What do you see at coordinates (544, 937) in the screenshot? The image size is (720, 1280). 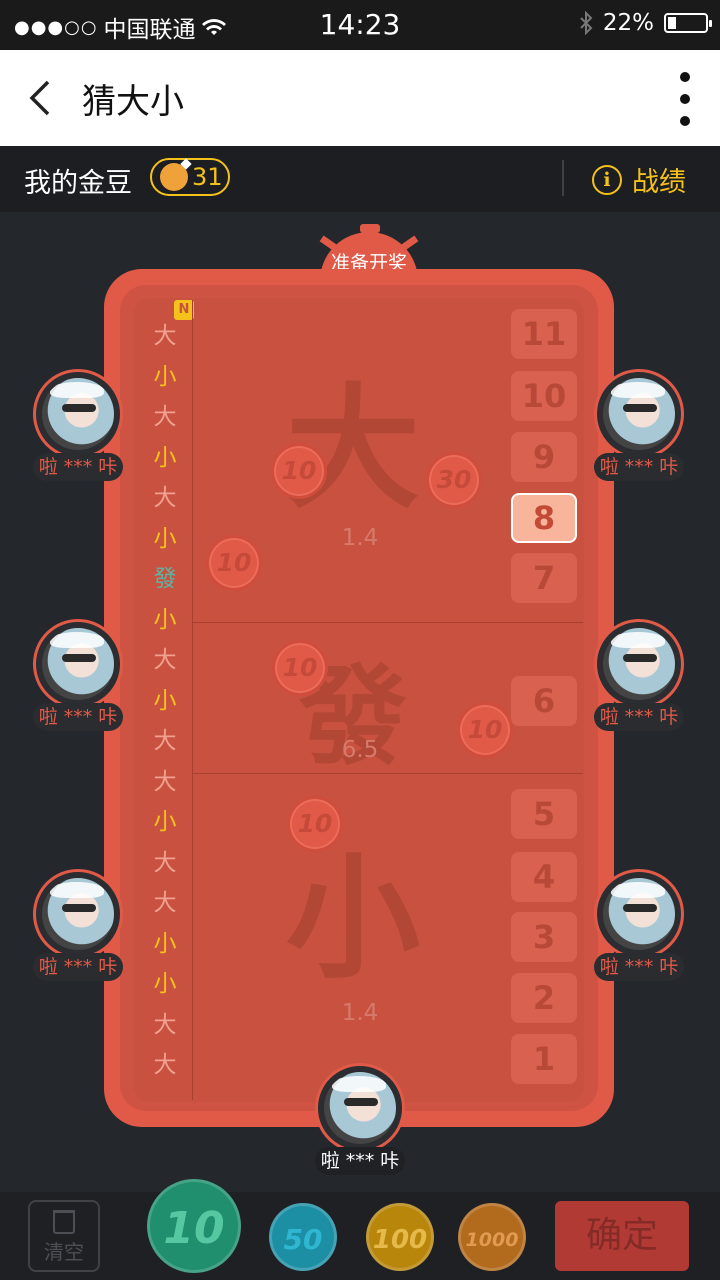 I see `number-cell-3: 3` at bounding box center [544, 937].